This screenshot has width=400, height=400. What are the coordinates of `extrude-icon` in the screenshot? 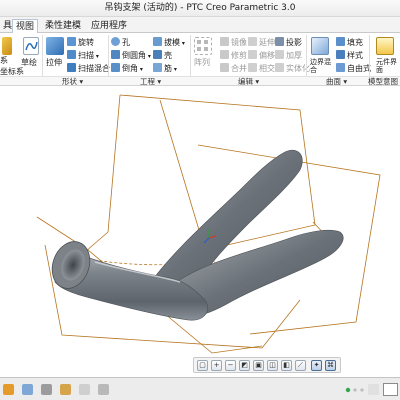 It's located at (55, 46).